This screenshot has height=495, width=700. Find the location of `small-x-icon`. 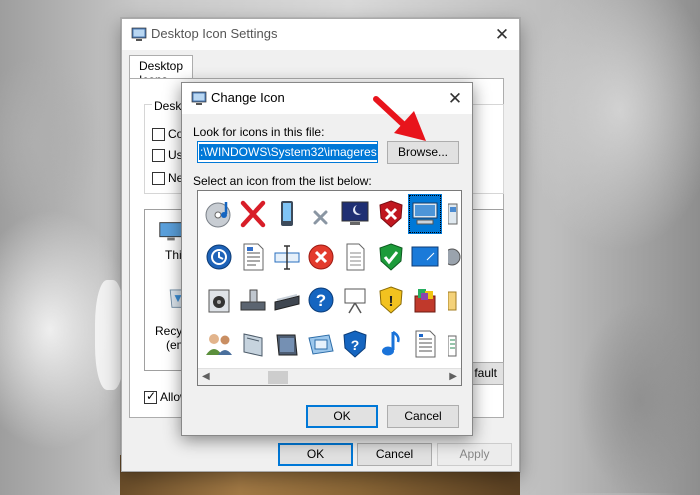

small-x-icon is located at coordinates (321, 214).